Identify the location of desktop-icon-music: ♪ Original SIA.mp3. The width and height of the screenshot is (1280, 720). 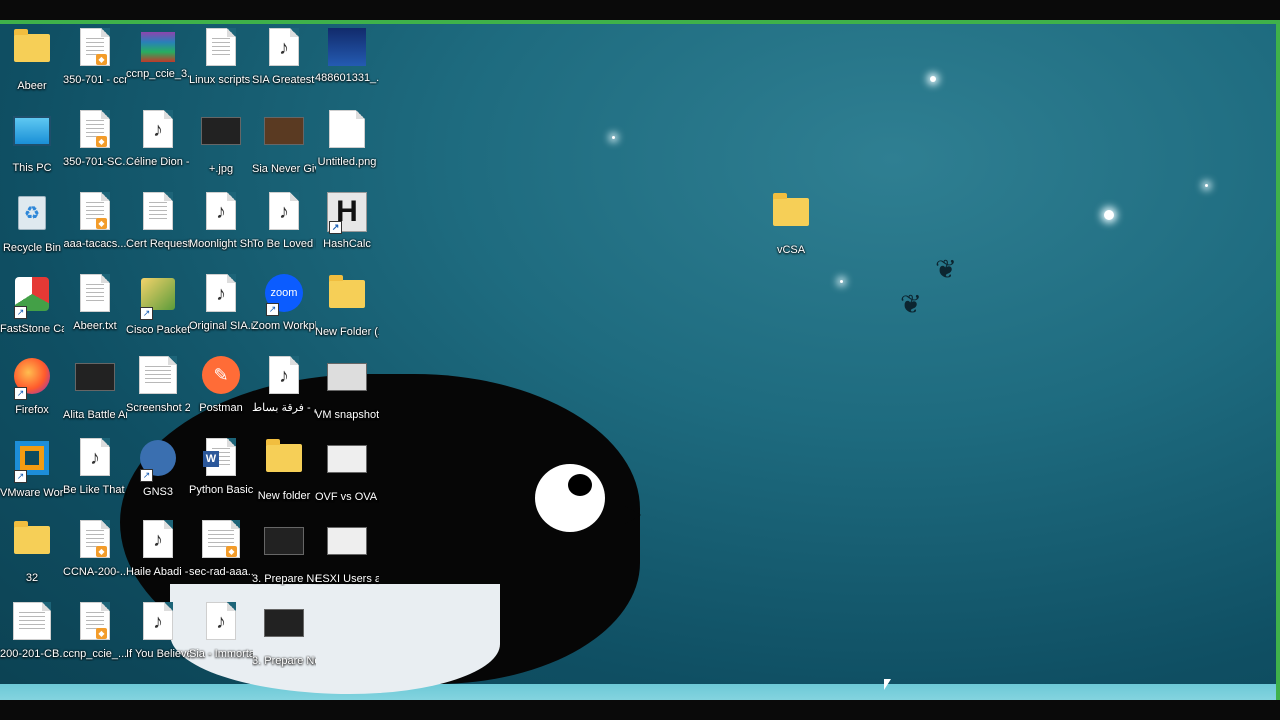
(221, 303).